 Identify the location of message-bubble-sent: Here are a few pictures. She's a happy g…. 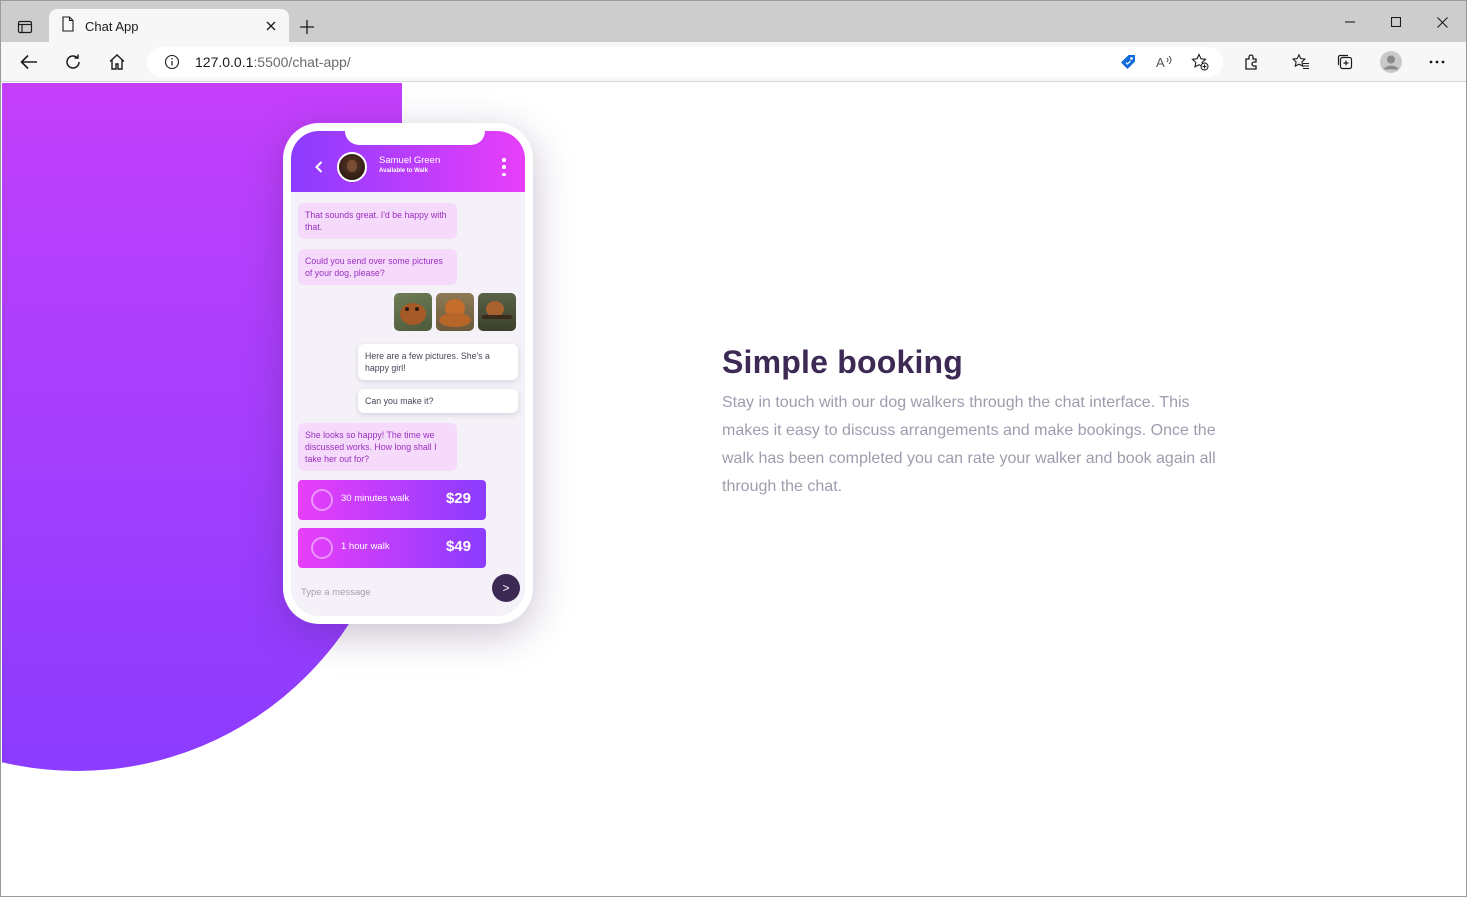
(438, 362).